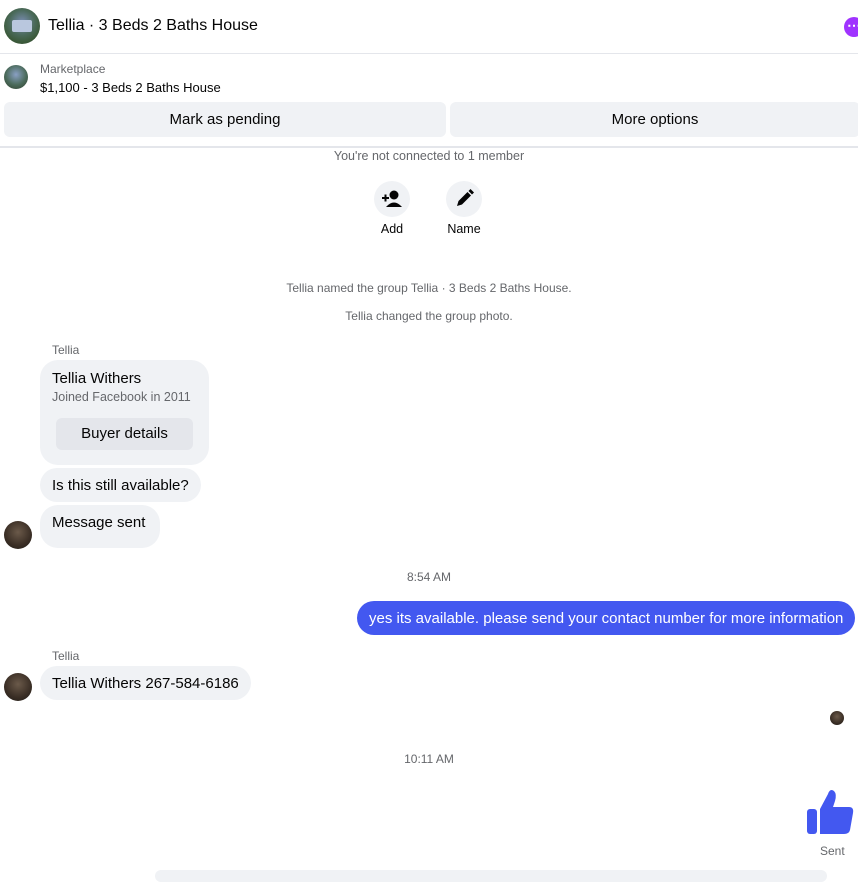  I want to click on message-bubble: Tellia Withers 267-584-6186, so click(145, 683).